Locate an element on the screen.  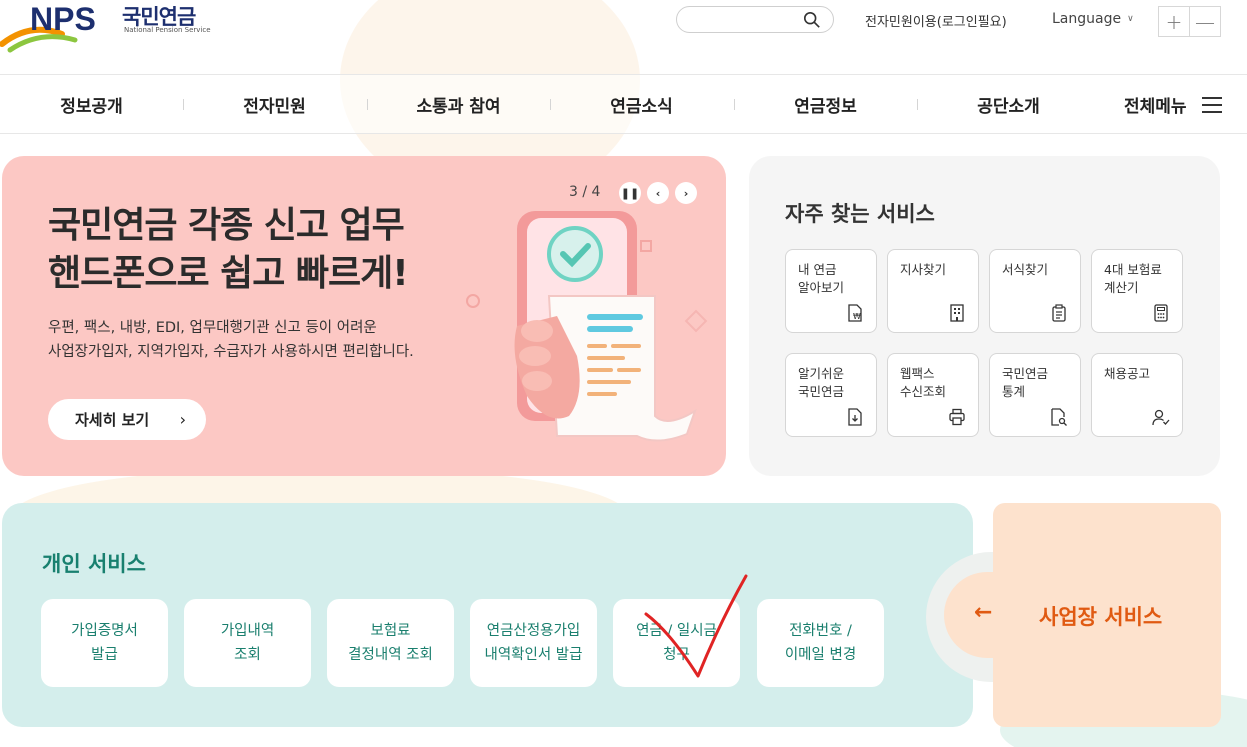
chevron-right-icon: › is located at coordinates (182, 419).